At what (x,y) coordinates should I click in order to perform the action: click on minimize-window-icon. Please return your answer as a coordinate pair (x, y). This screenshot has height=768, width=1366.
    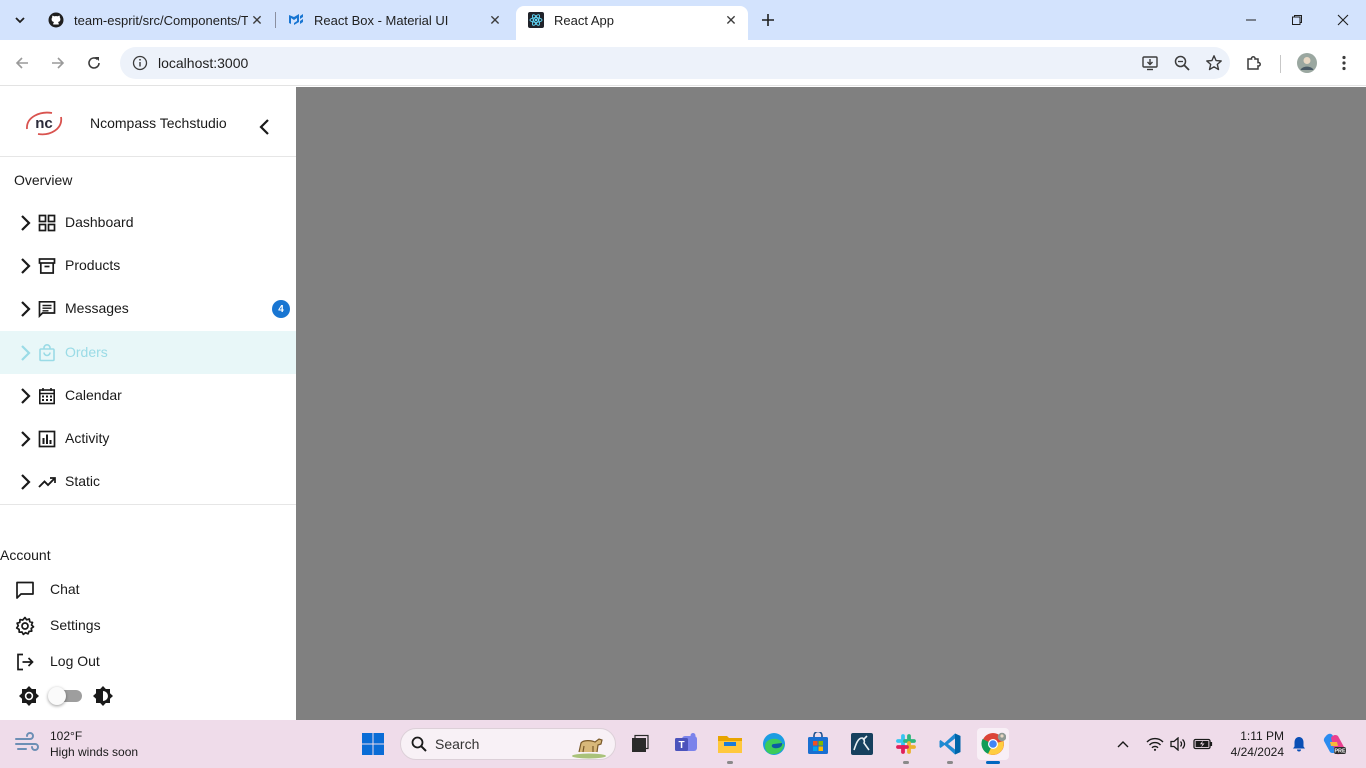
    Looking at the image, I should click on (1251, 20).